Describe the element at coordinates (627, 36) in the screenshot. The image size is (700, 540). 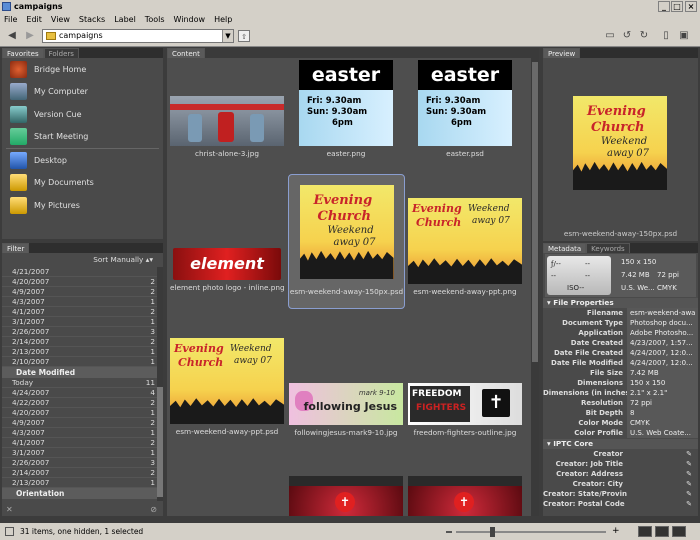
I see `rotate-left-icon: ↺` at that location.